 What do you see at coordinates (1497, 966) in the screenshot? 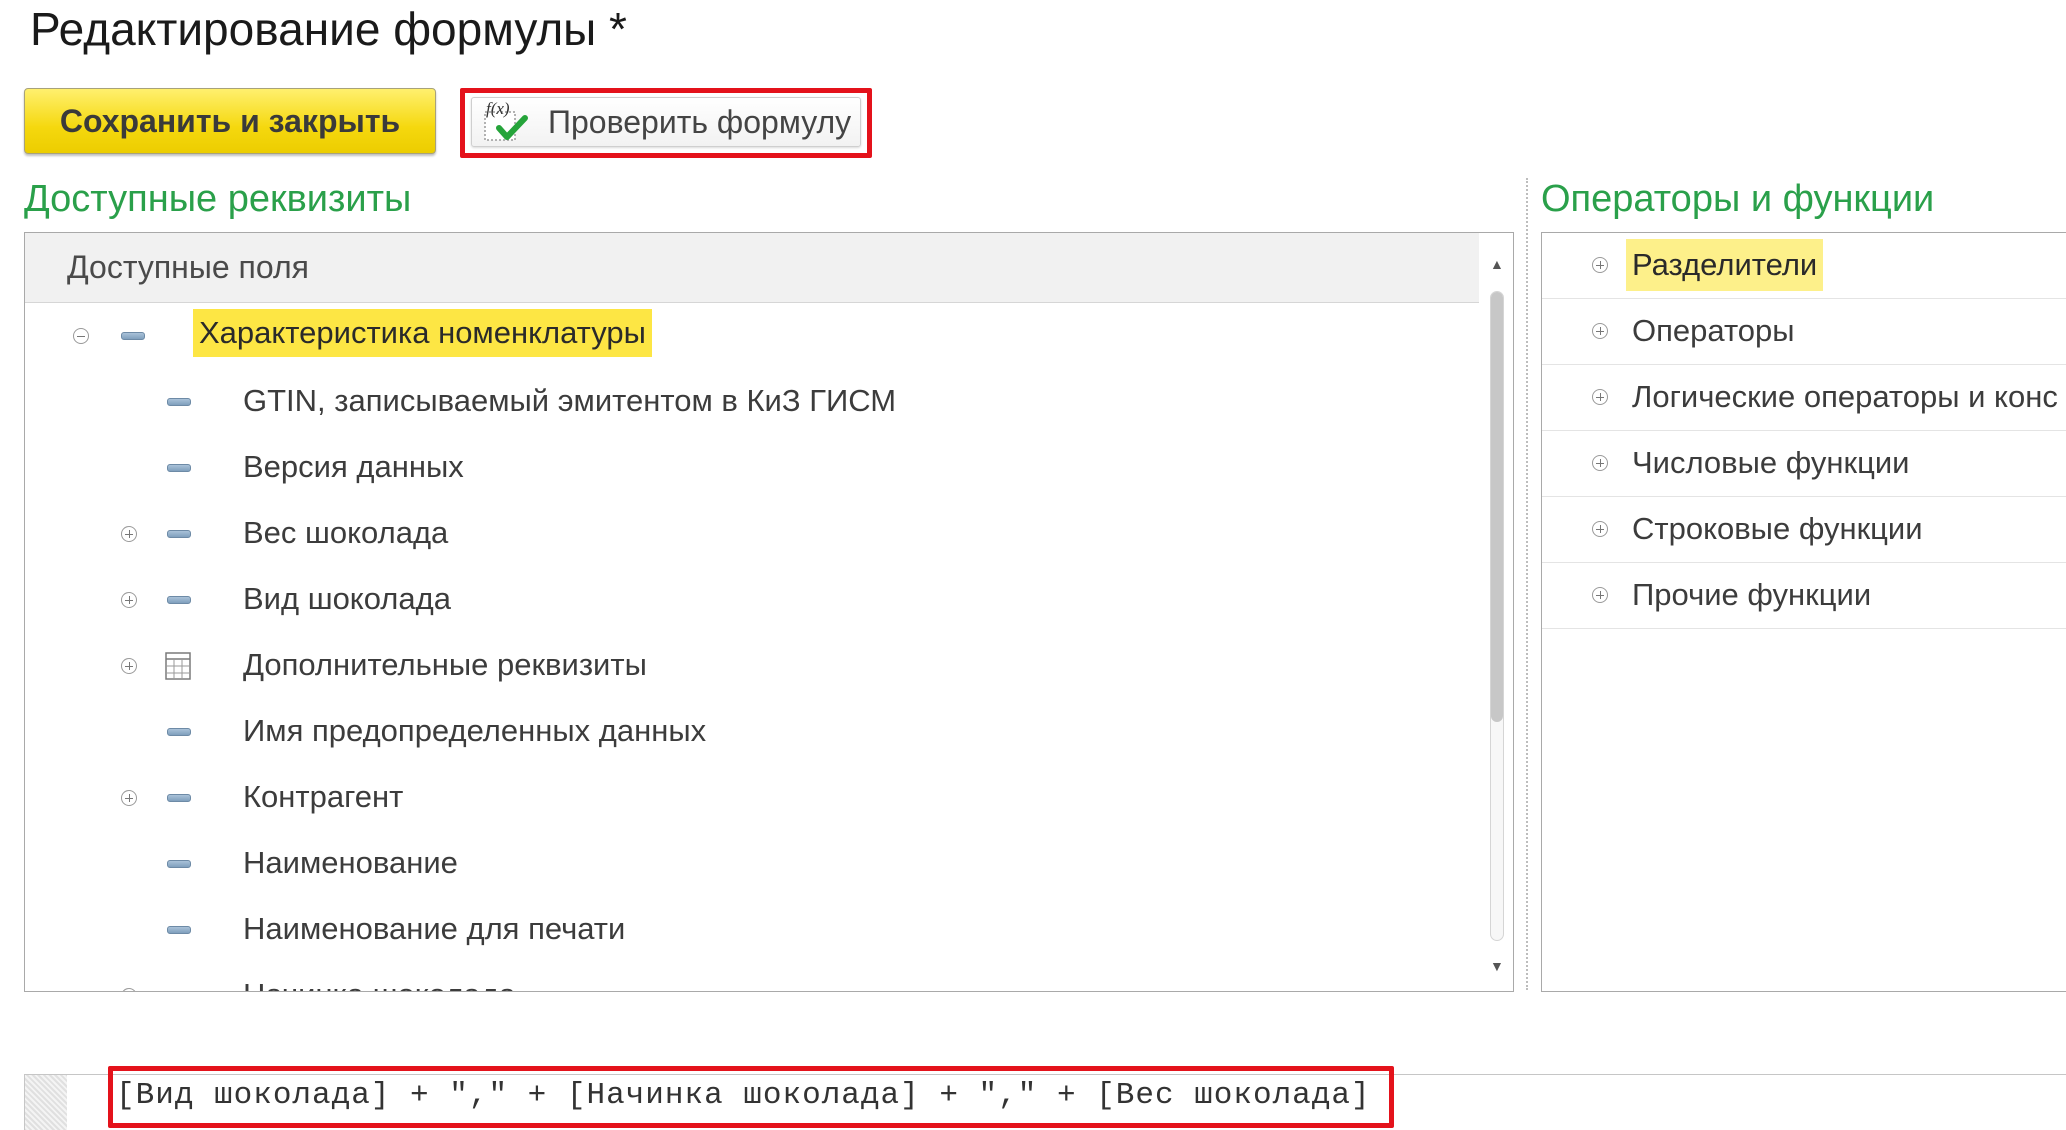
I see `scroll-down-icon: ▼` at bounding box center [1497, 966].